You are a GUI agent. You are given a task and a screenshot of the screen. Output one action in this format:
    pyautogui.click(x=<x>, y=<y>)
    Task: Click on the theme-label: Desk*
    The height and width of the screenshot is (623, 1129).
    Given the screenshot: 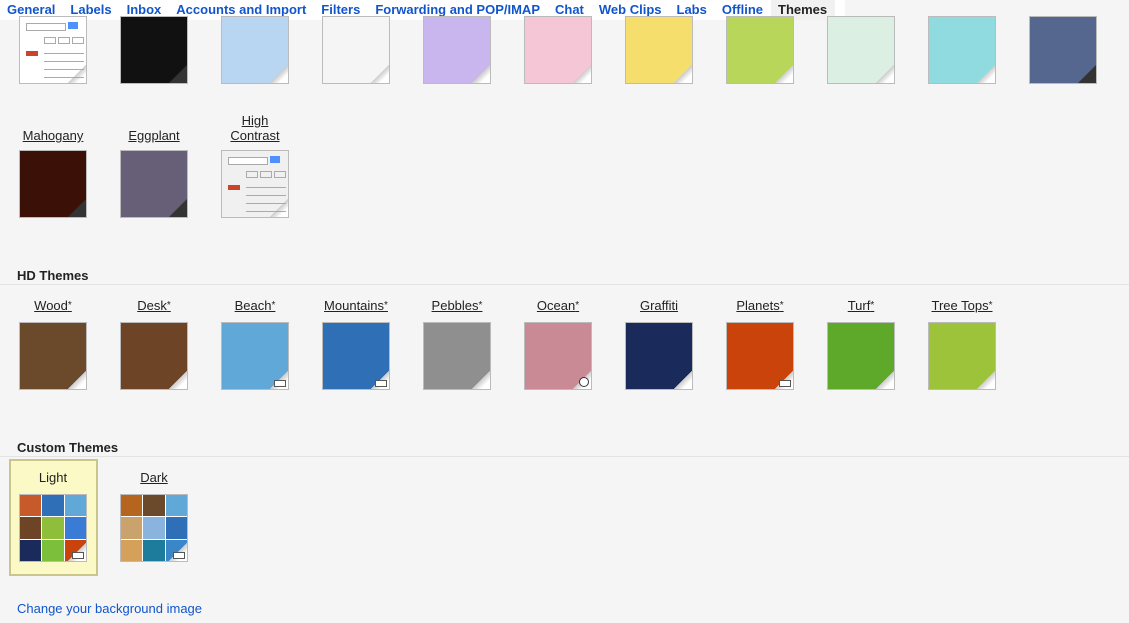 What is the action you would take?
    pyautogui.click(x=154, y=305)
    